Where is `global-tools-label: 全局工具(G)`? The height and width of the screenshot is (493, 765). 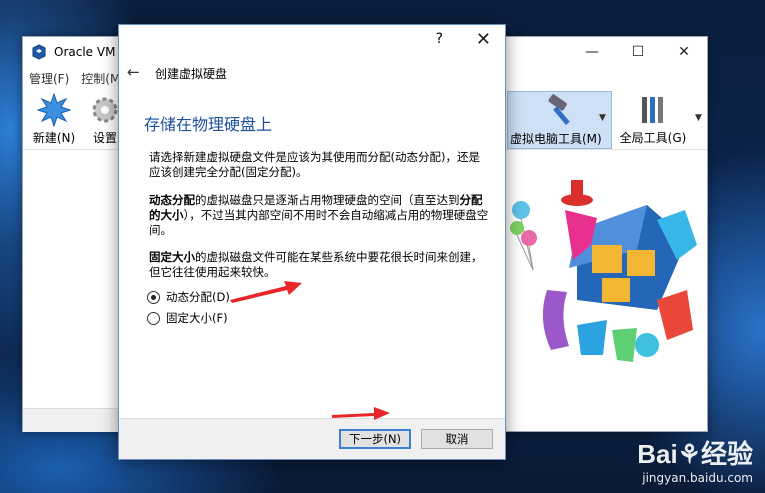
global-tools-label: 全局工具(G) is located at coordinates (653, 138).